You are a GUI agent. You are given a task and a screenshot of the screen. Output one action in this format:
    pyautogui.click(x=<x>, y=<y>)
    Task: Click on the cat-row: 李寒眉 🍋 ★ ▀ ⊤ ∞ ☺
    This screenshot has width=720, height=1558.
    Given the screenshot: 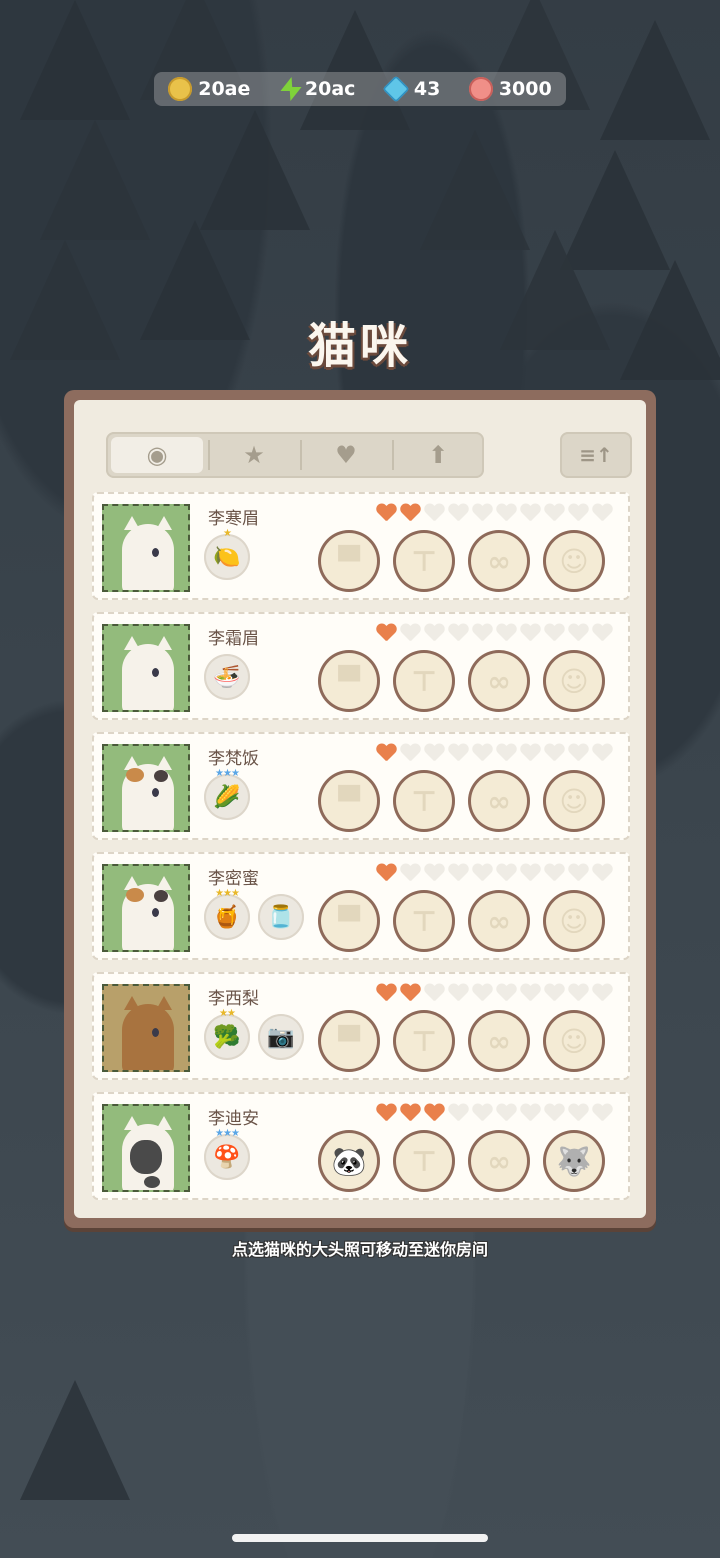 What is the action you would take?
    pyautogui.click(x=361, y=546)
    